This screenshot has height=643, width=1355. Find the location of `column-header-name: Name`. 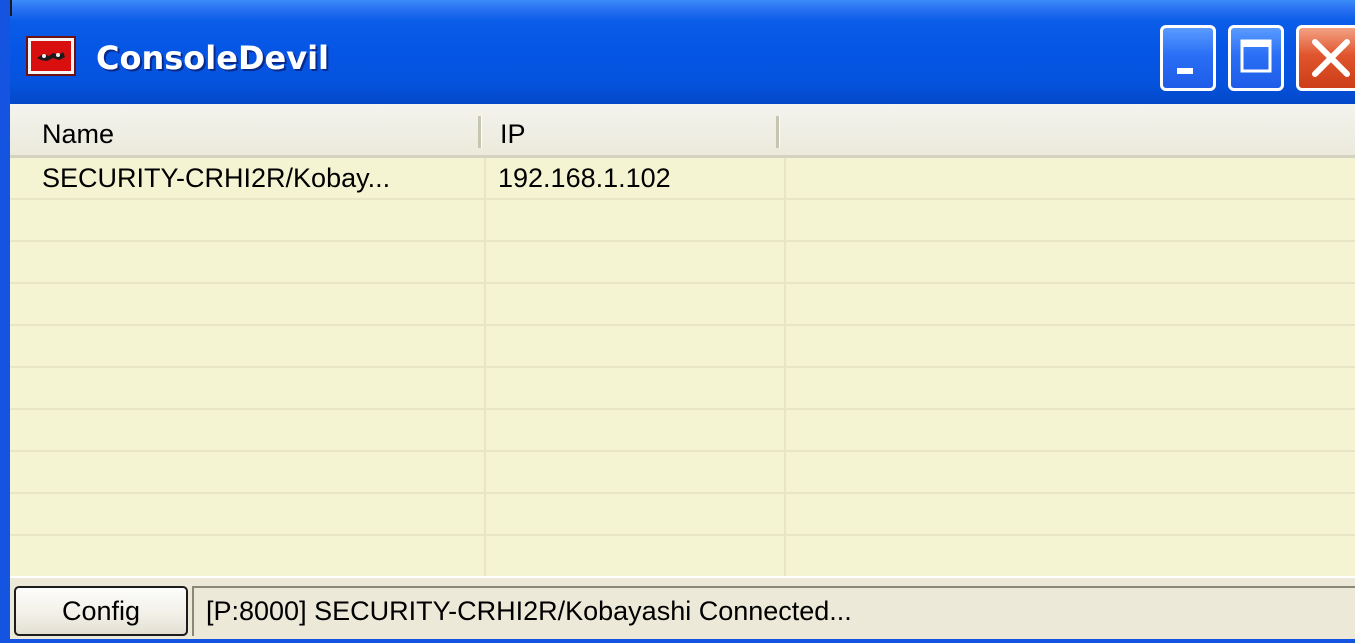

column-header-name: Name is located at coordinates (252, 129).